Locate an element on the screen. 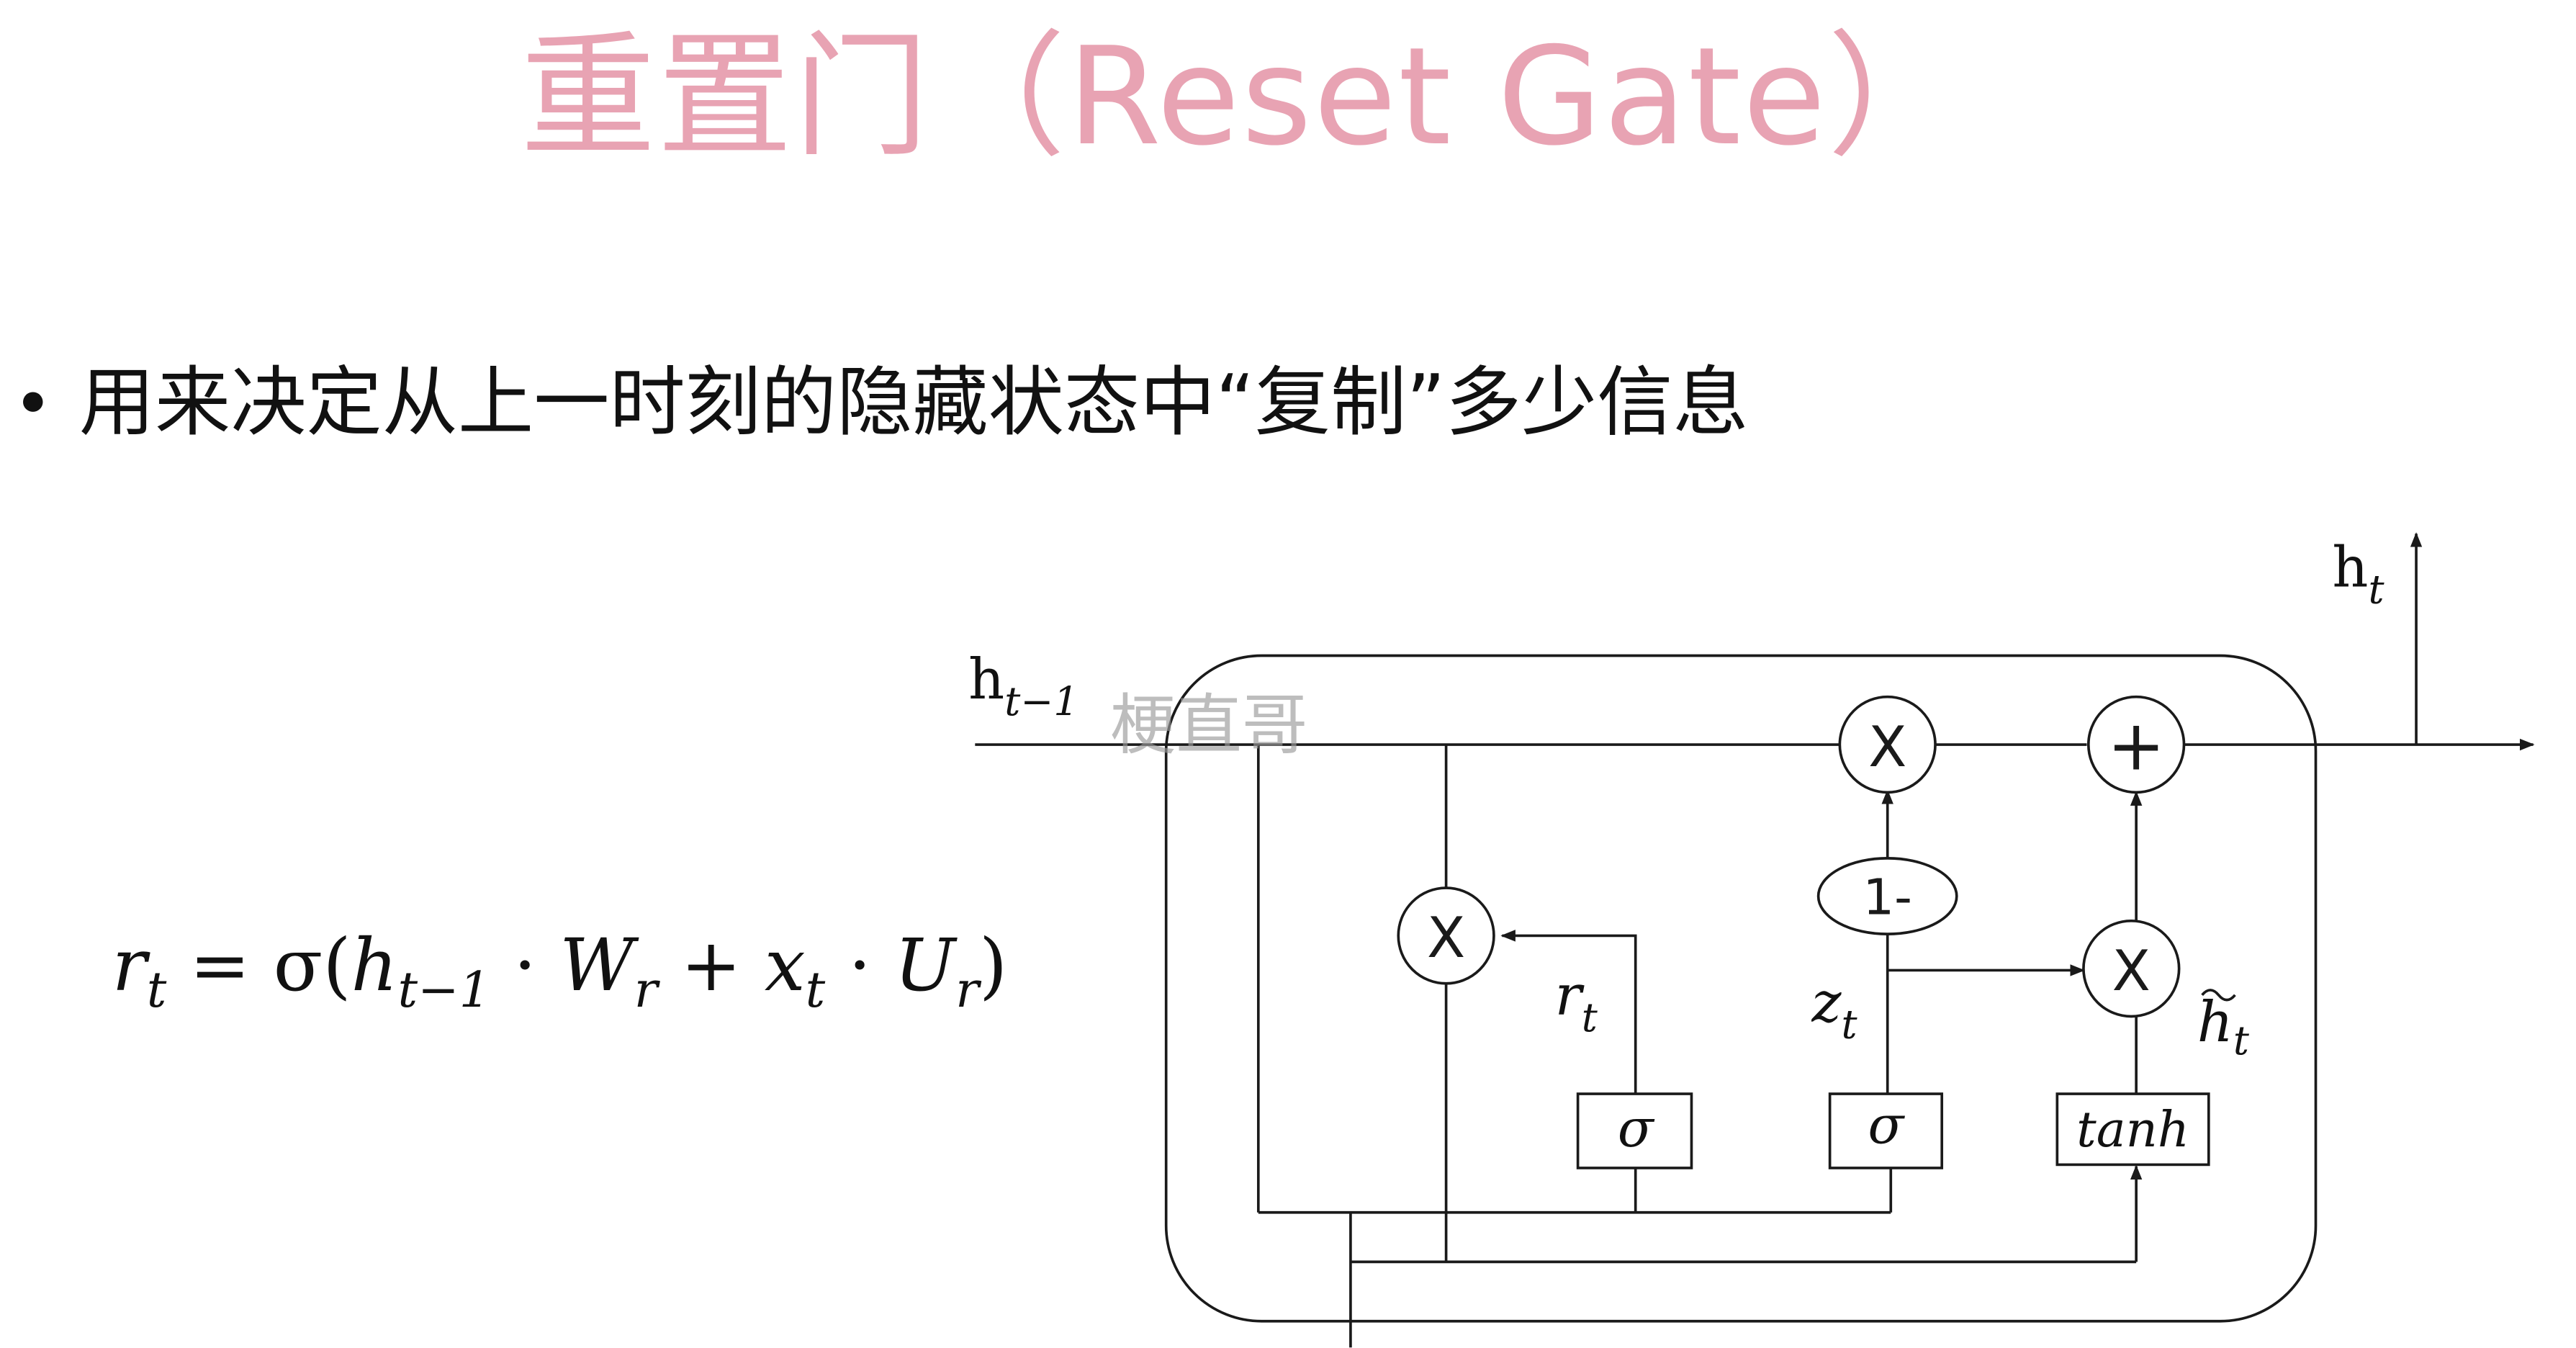  h-out-label: ht is located at coordinates (2358, 573).